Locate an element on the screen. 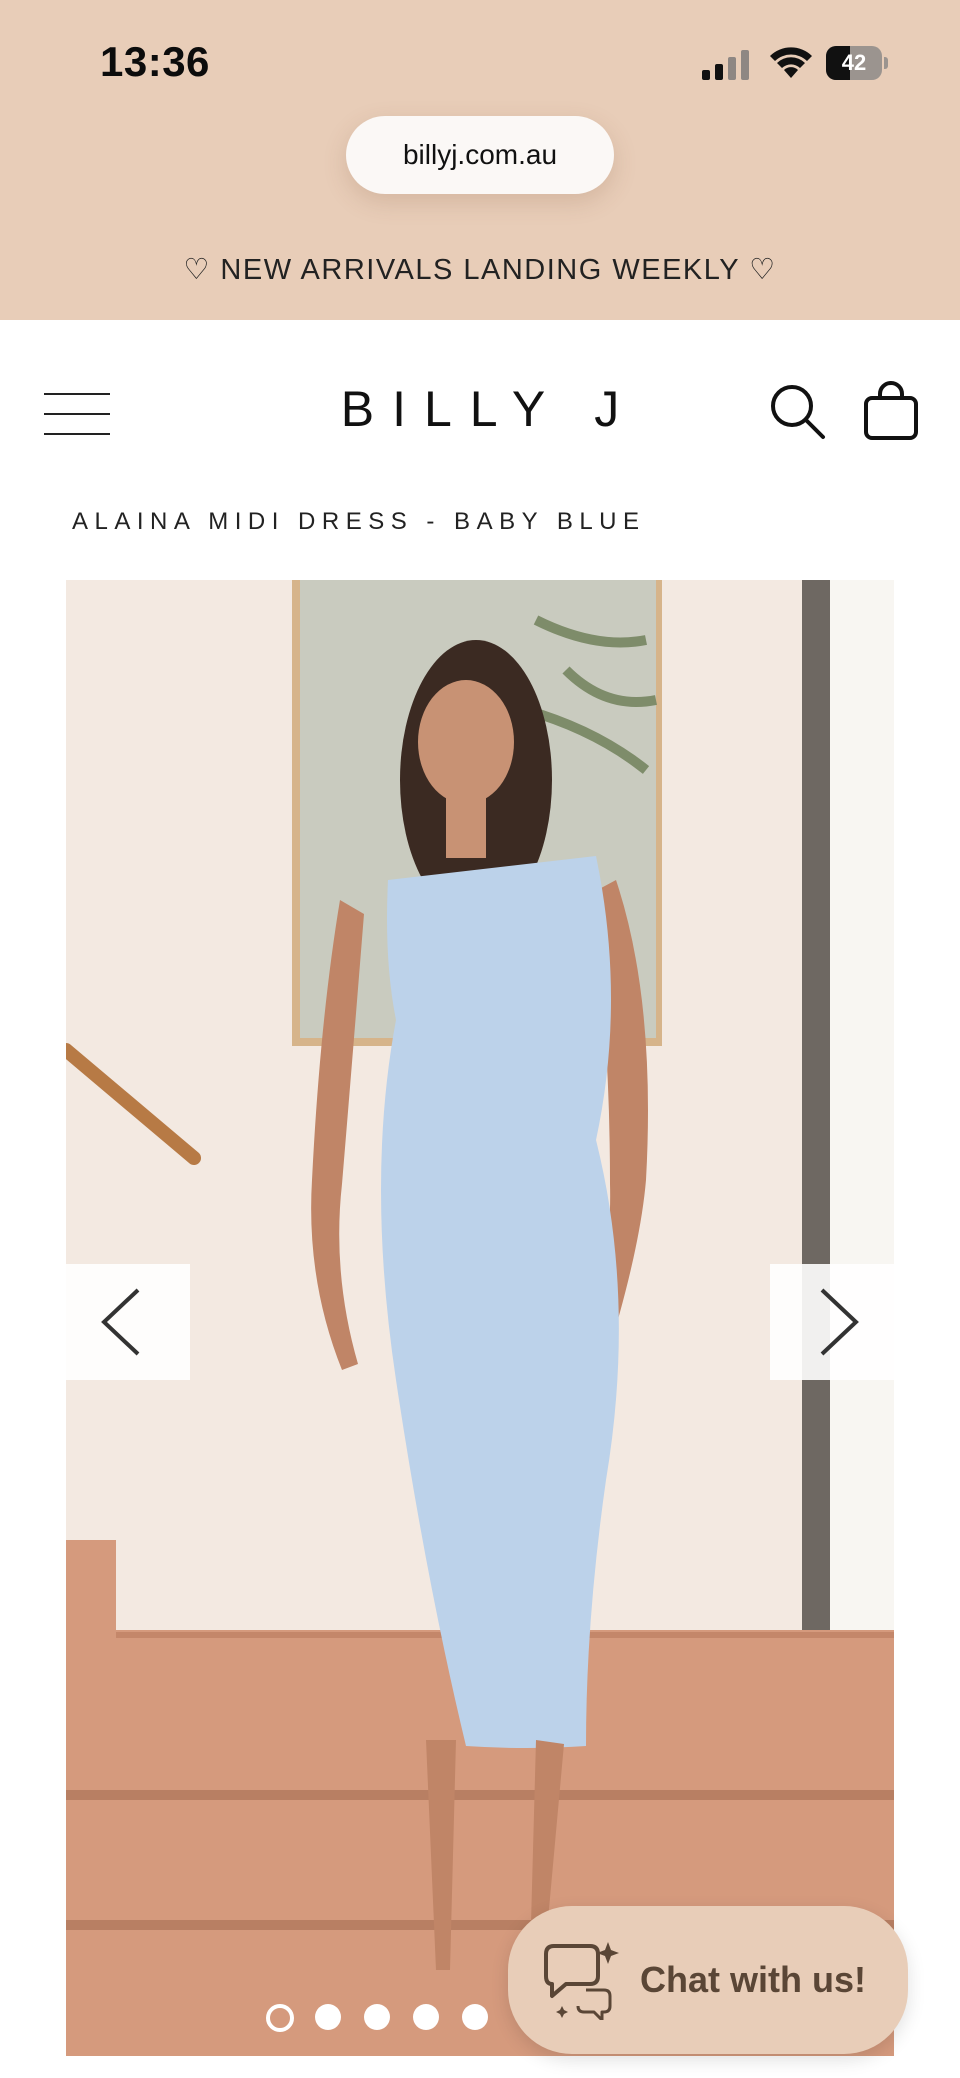 This screenshot has height=2078, width=960. gallery-pagination is located at coordinates (386, 2019).